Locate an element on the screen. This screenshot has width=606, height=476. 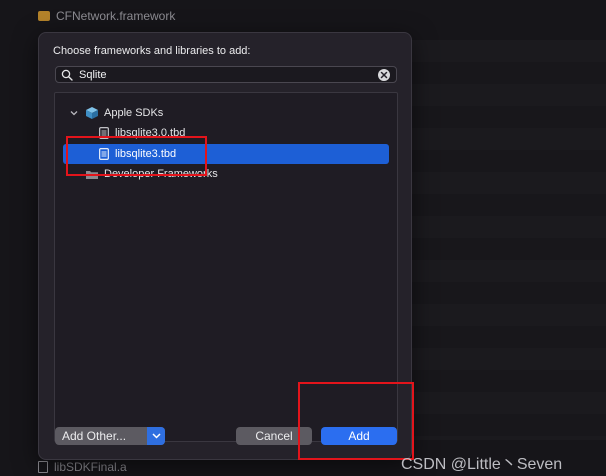
navigator-item-cfnetwork: CFNetwork.framework is located at coordinates (322, 16).